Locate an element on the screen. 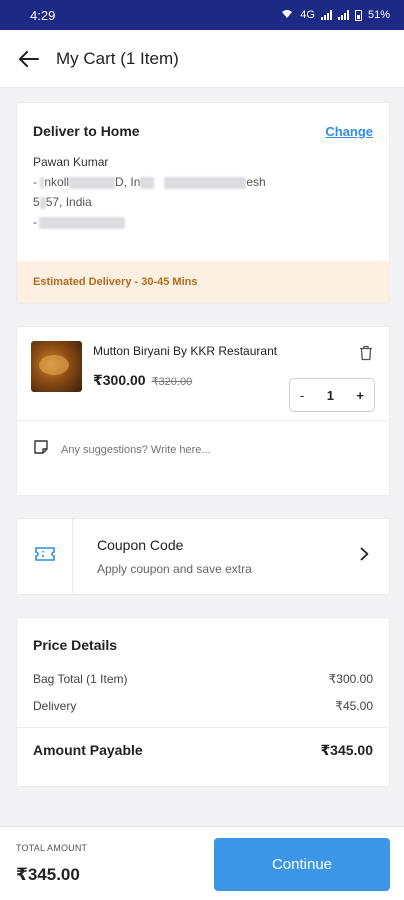 The width and height of the screenshot is (404, 900). delivery-title: Deliver to Home is located at coordinates (86, 131).